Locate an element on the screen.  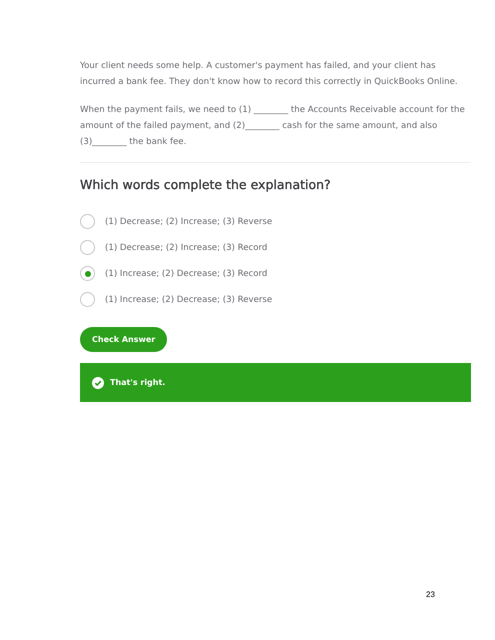
option-label: (1) Decrease; (2) Increase; (3) Reverse is located at coordinates (188, 221).